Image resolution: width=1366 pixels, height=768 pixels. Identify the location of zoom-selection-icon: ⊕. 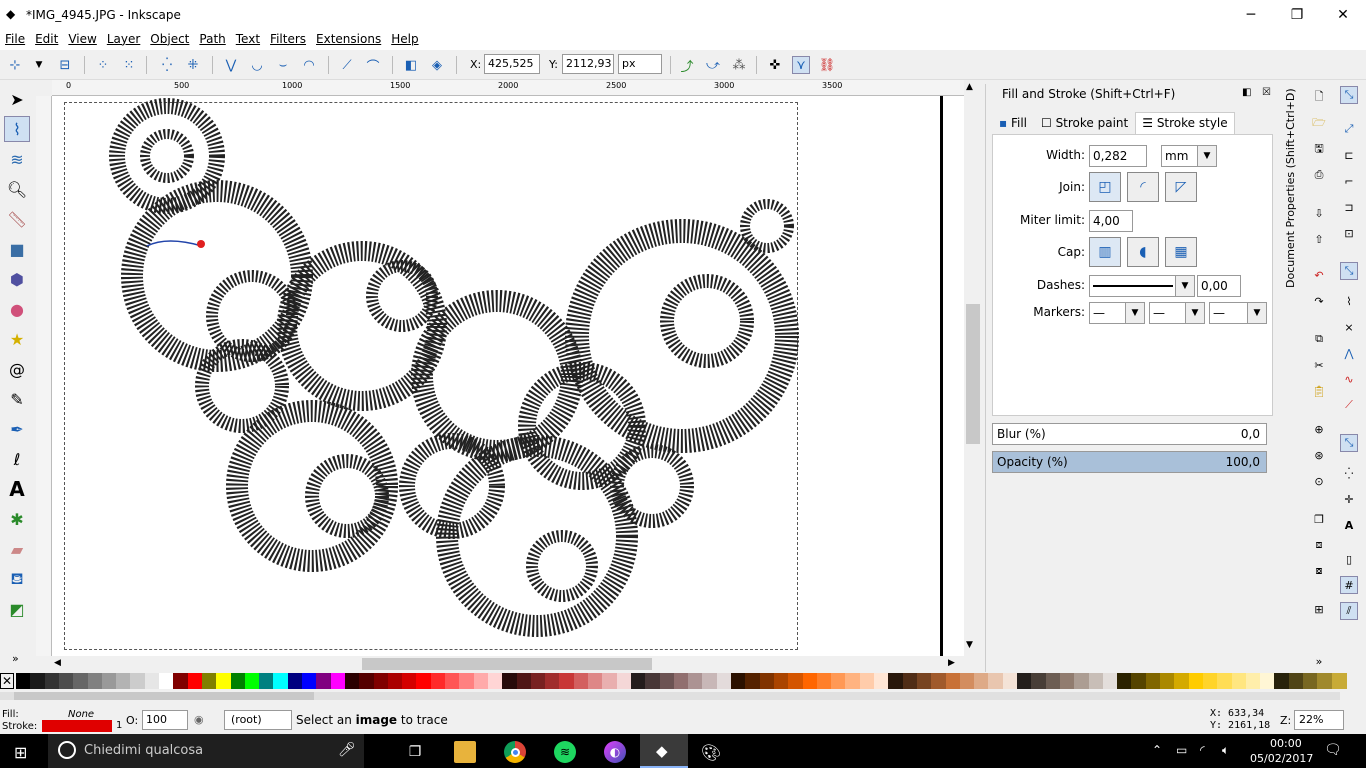
(1319, 429).